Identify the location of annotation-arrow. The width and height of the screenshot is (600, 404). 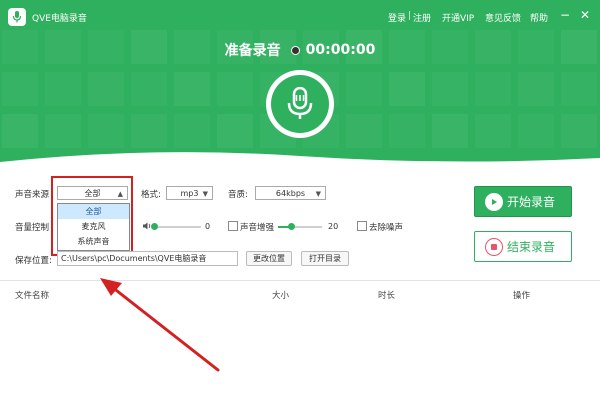
(160, 325).